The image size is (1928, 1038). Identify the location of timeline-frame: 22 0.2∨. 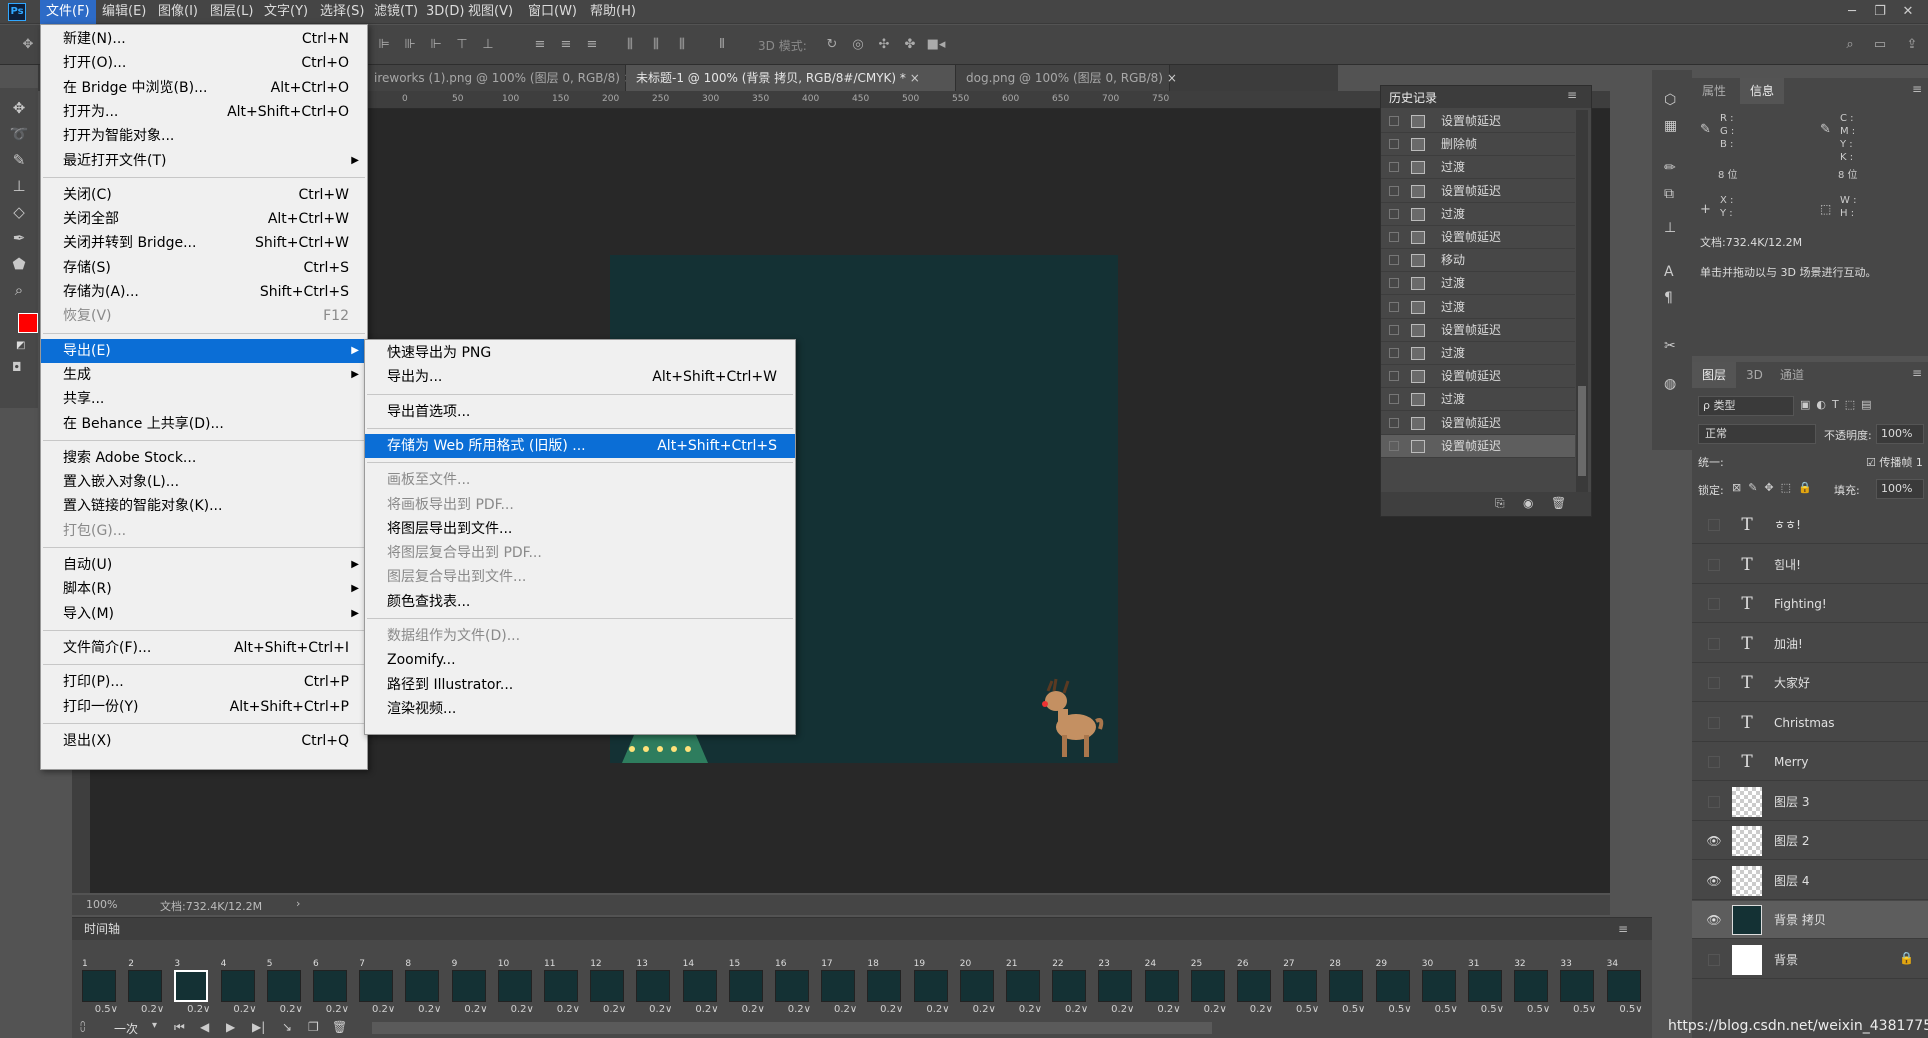
(1069, 987).